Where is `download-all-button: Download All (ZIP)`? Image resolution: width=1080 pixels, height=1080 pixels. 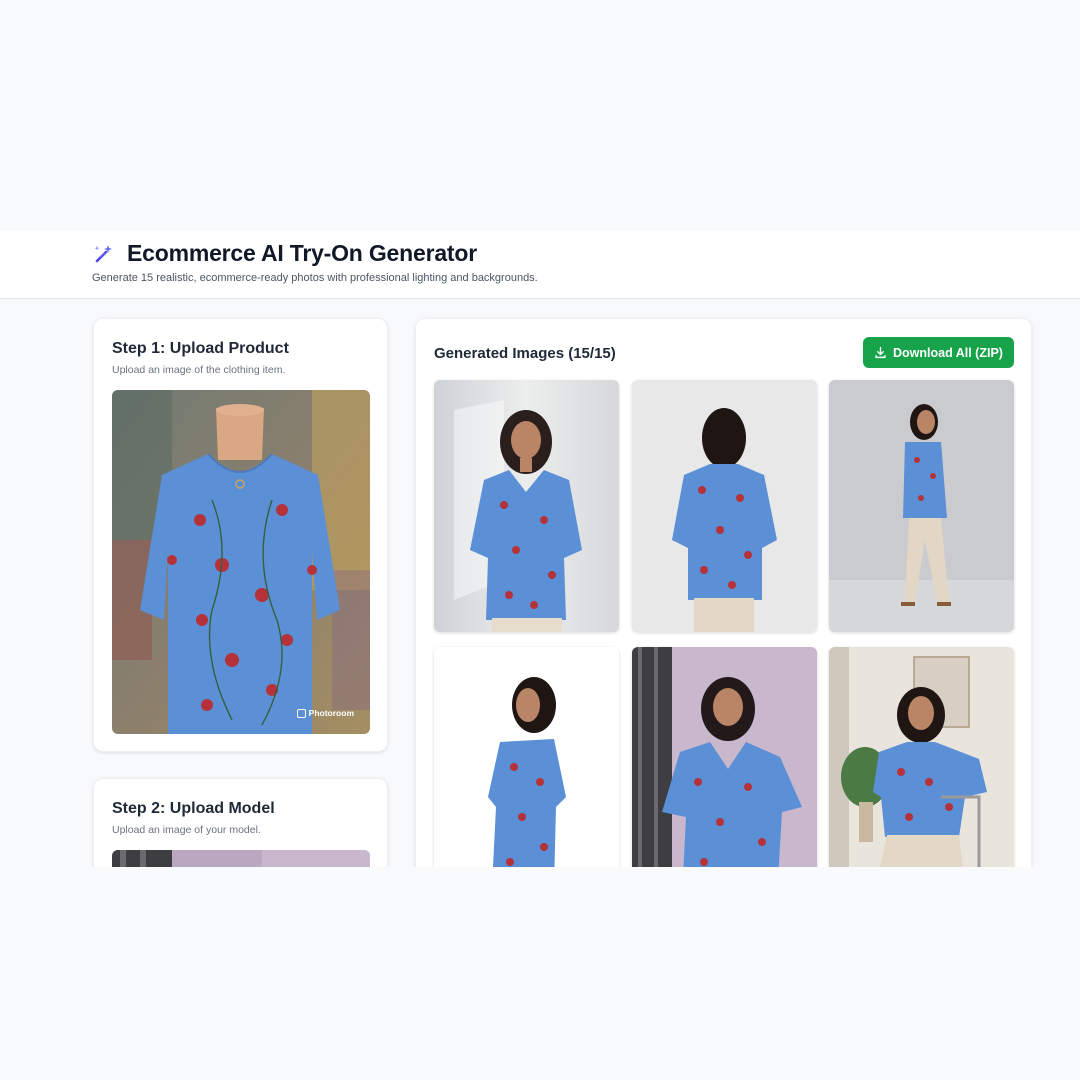
download-all-button: Download All (ZIP) is located at coordinates (938, 352).